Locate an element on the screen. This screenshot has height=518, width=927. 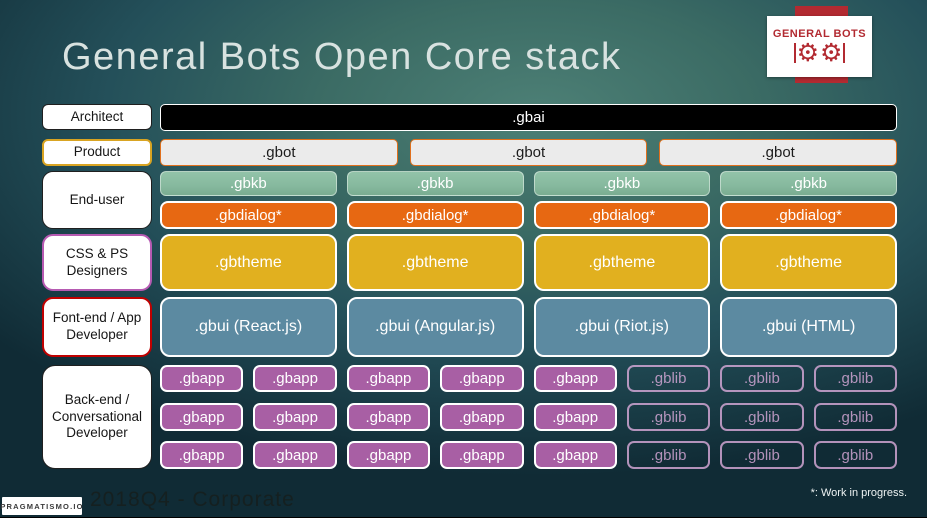
gbai-box: .gbai is located at coordinates (528, 117).